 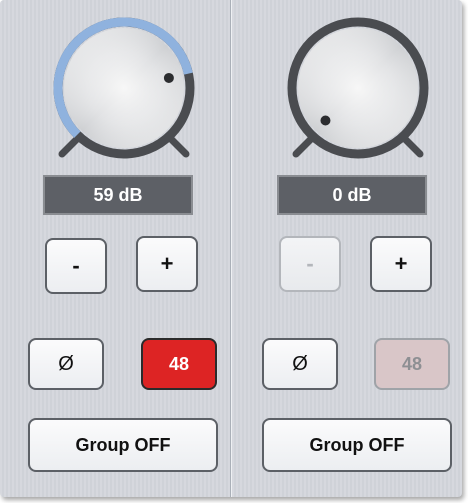 I want to click on gain-value-display: 0 dB, so click(x=352, y=195).